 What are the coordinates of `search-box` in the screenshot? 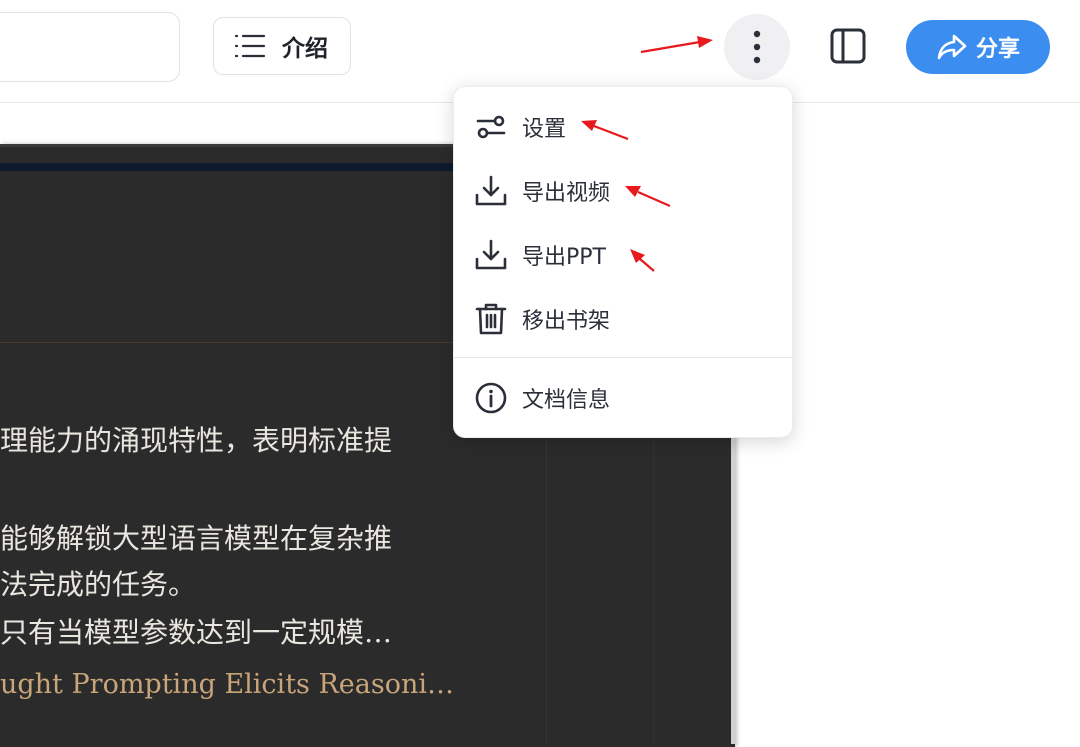 It's located at (90, 47).